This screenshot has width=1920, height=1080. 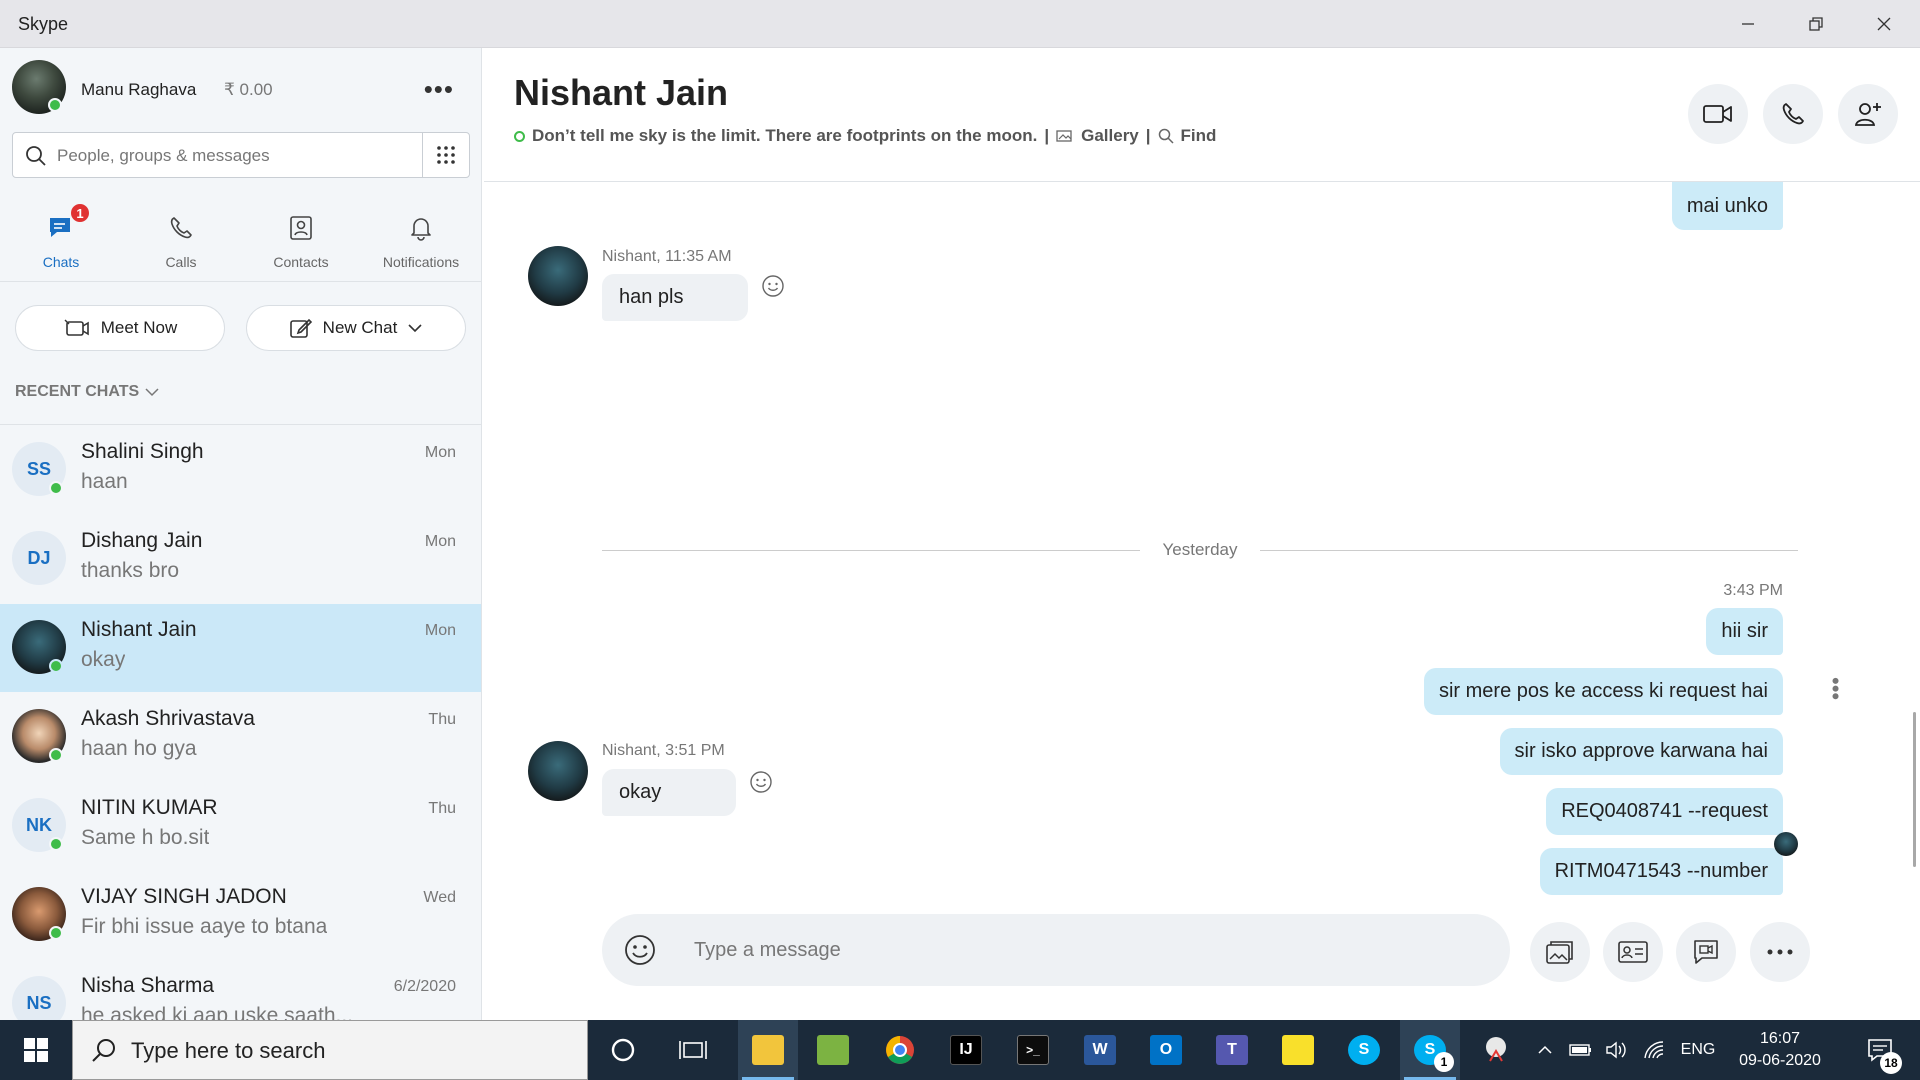 I want to click on chat-time: Mon, so click(x=440, y=630).